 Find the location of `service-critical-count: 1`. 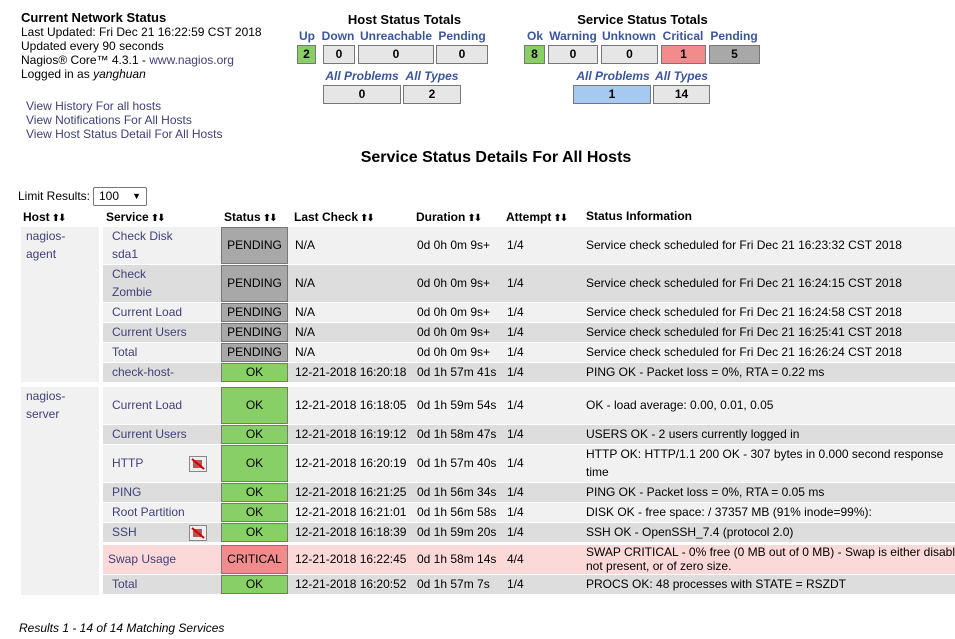

service-critical-count: 1 is located at coordinates (683, 54).